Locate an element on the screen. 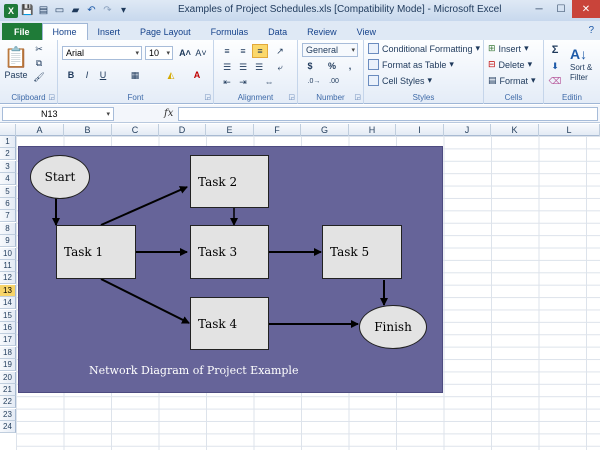 This screenshot has width=600, height=450. formula-input is located at coordinates (388, 114).